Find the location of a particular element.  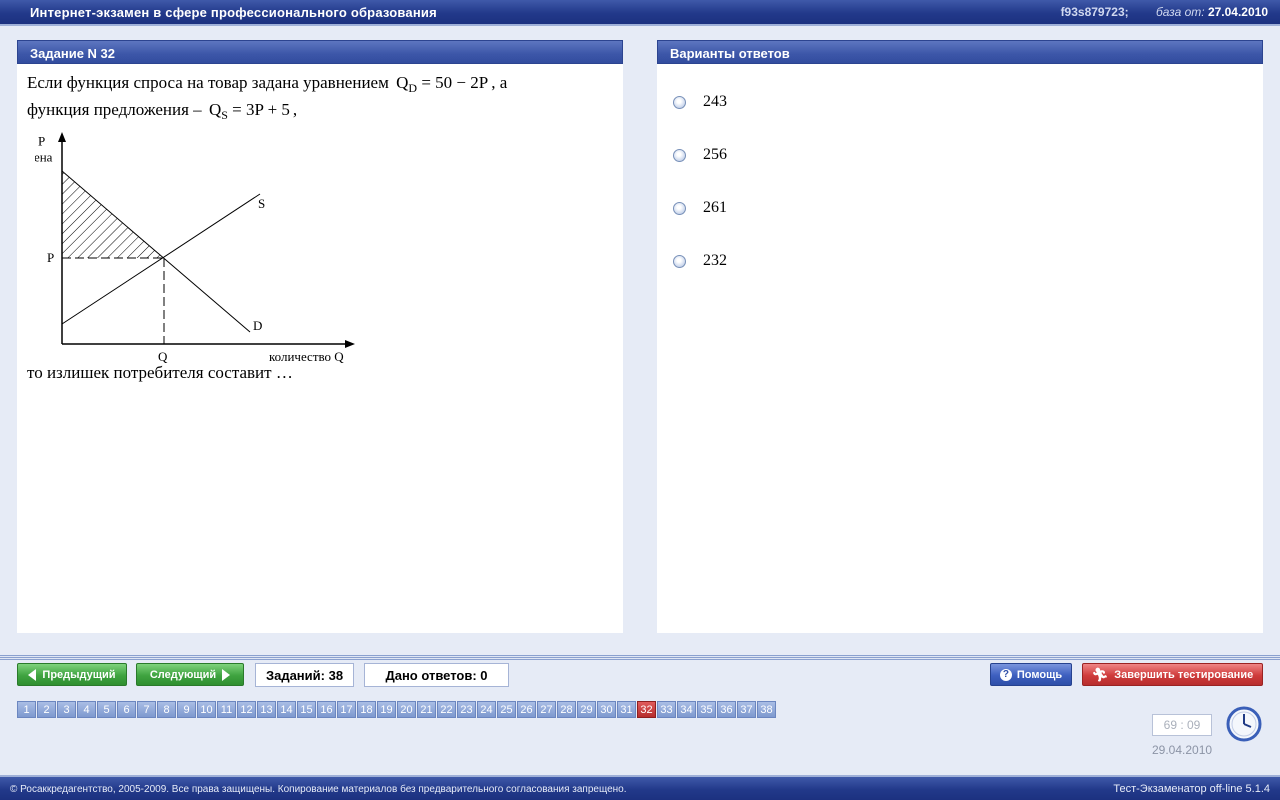

db-date: 27.04.2010 is located at coordinates (1237, 12).